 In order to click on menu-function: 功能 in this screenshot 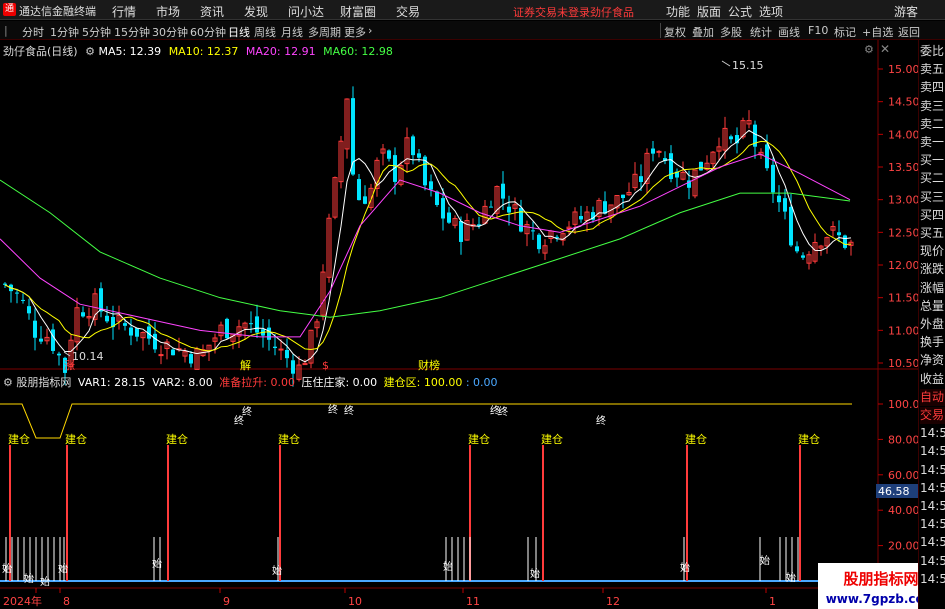, I will do `click(678, 11)`.